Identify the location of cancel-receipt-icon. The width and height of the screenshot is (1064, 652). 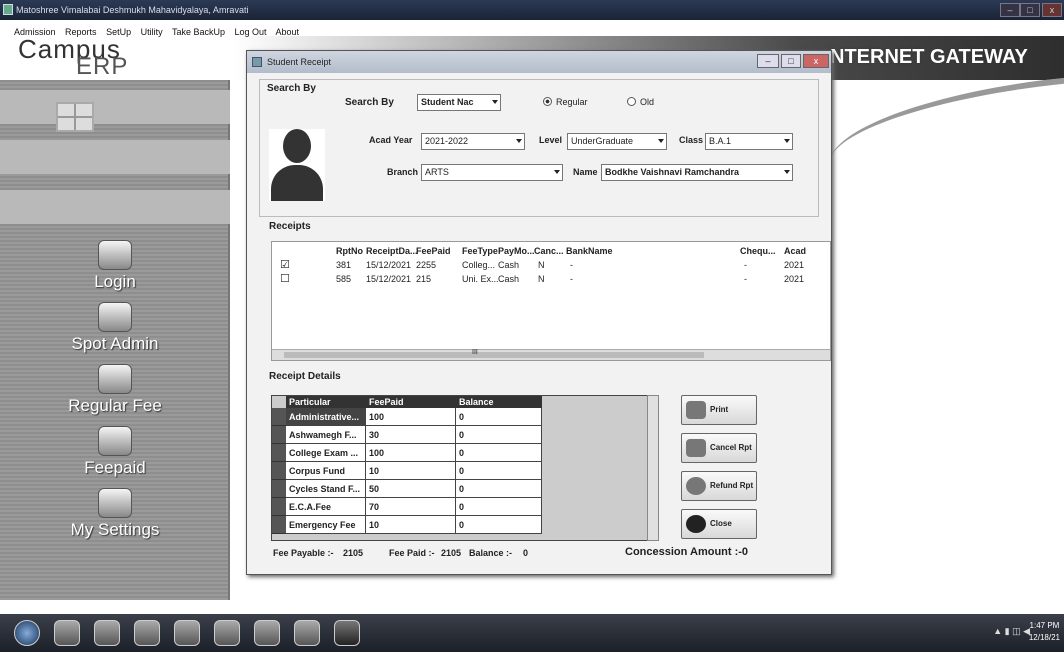
(696, 448).